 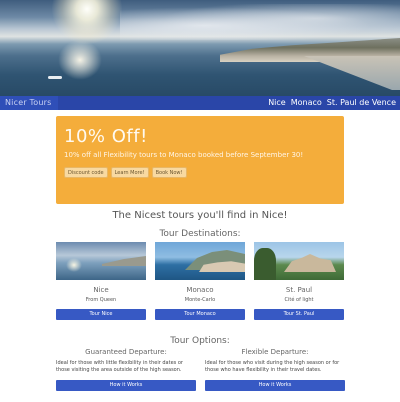 I want to click on nav-link-monaco: Monaco, so click(x=306, y=103).